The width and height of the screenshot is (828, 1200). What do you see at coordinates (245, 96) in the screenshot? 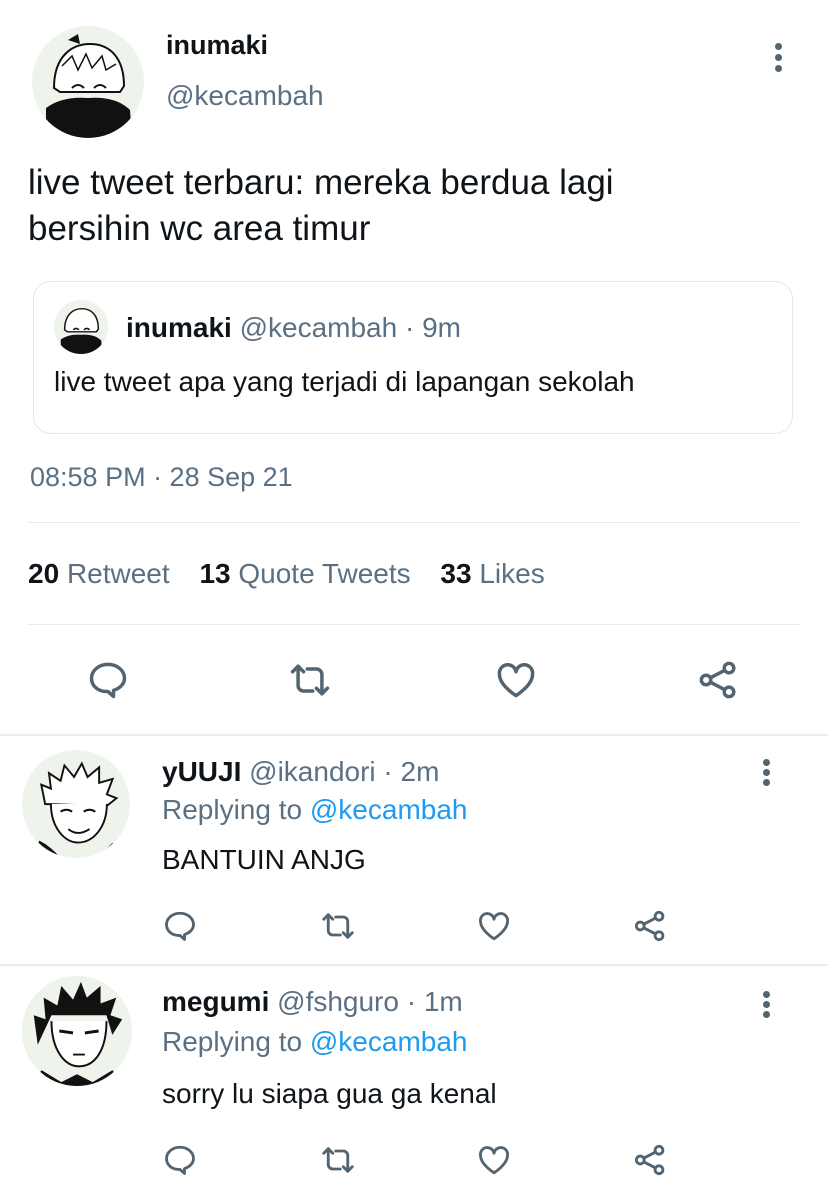
I see `author-handle: @kecambah` at bounding box center [245, 96].